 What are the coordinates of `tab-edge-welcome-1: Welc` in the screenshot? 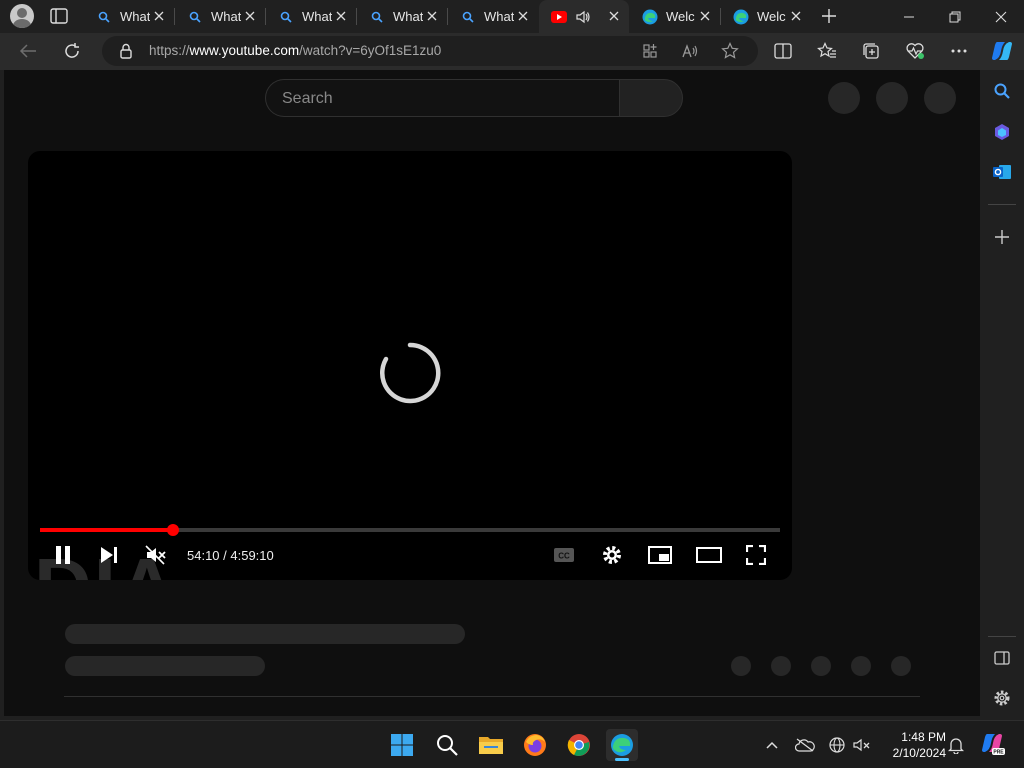 It's located at (675, 16).